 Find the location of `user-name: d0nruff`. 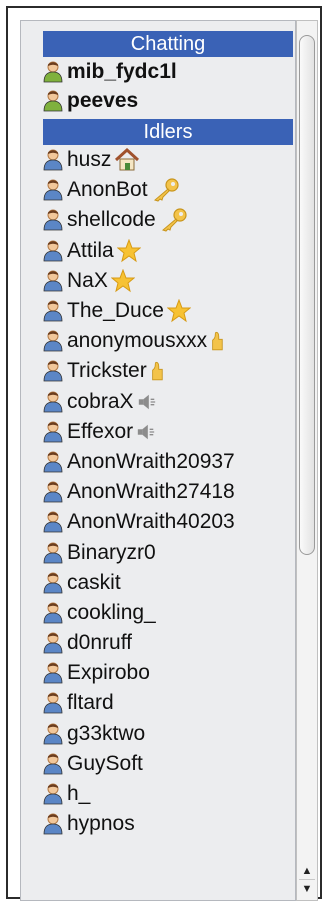

user-name: d0nruff is located at coordinates (99, 643).